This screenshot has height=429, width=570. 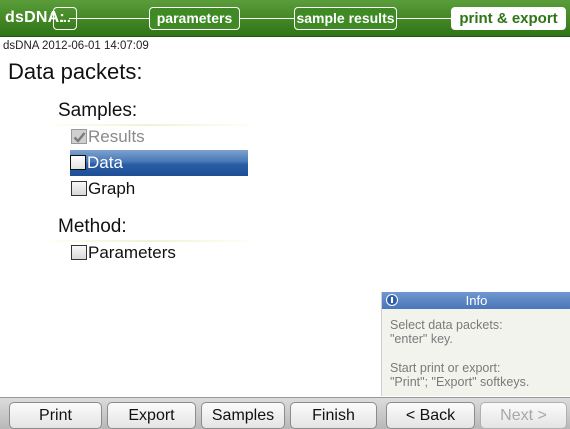 What do you see at coordinates (76, 46) in the screenshot?
I see `timestamp: dsDNA 2012-06-01 14:07:09` at bounding box center [76, 46].